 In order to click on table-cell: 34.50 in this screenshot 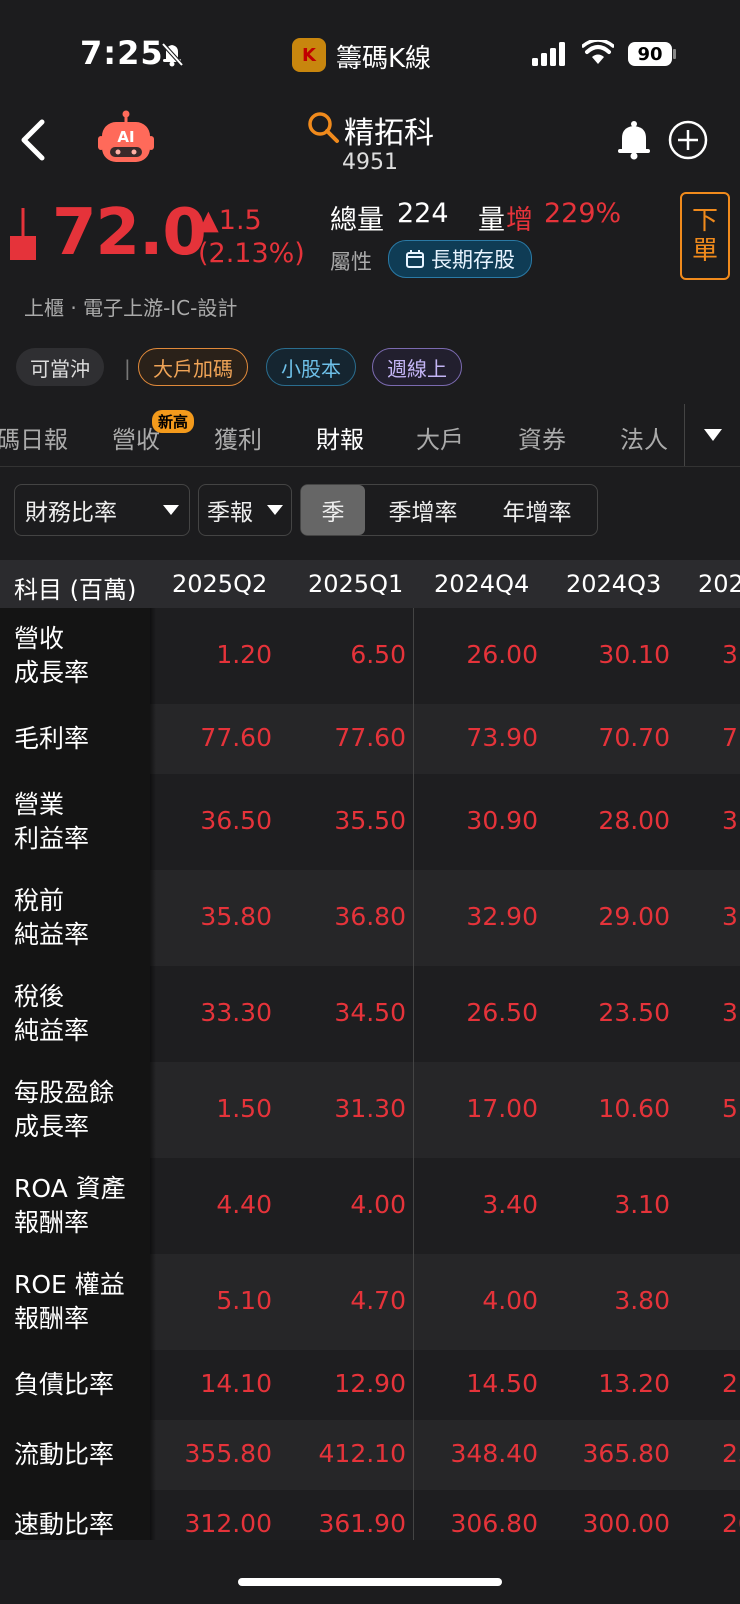, I will do `click(370, 1012)`.